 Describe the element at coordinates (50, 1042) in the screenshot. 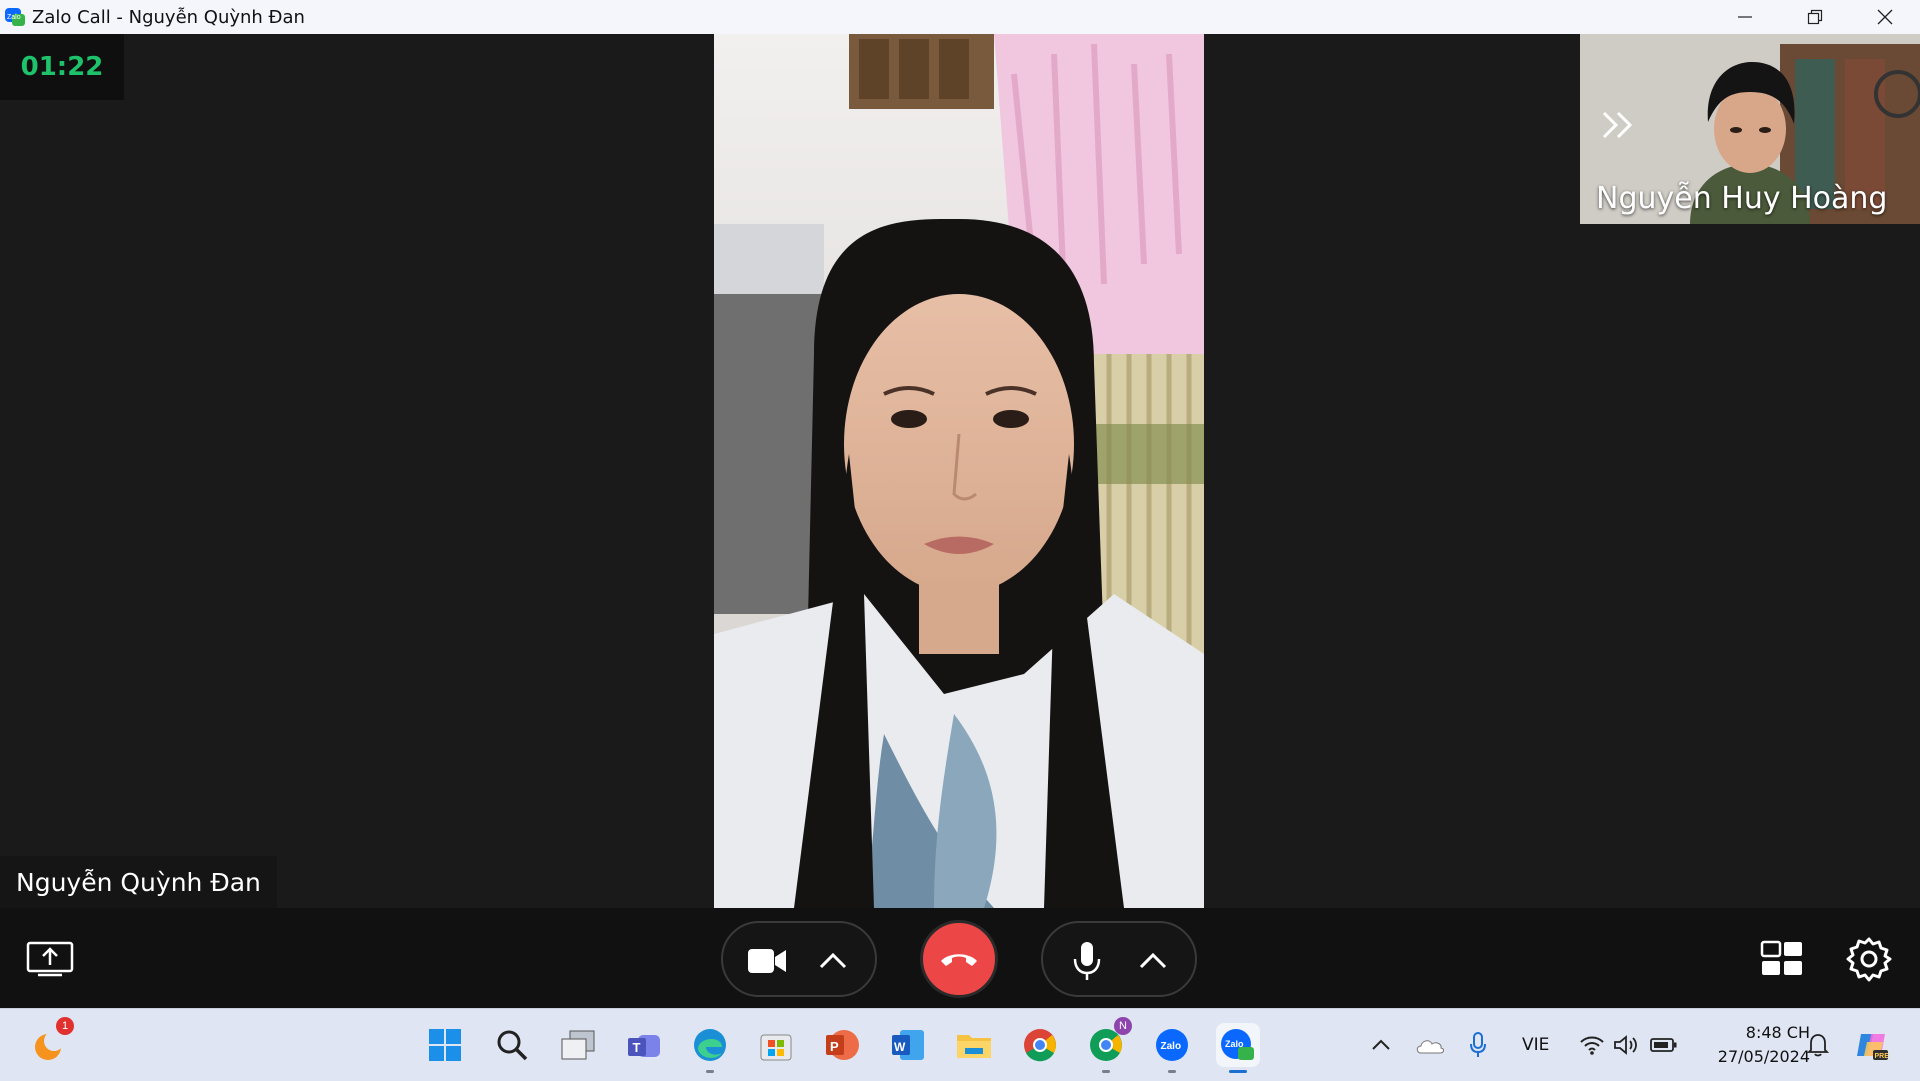

I see `taskbar-weather-widget: 1` at that location.